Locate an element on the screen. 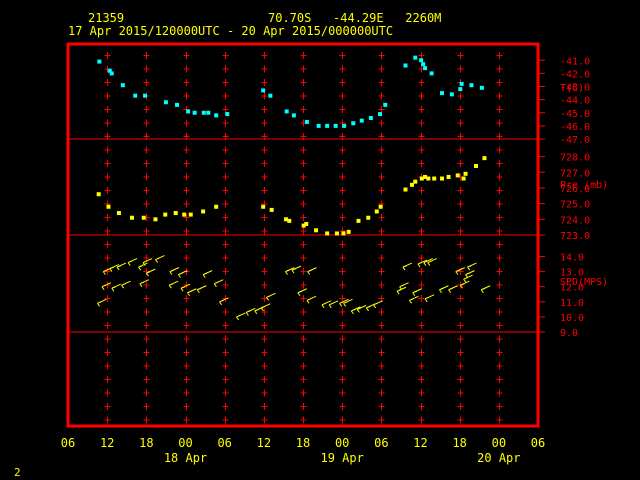 This screenshot has height=480, width=640. y-tick-label: 9.0 is located at coordinates (569, 333).